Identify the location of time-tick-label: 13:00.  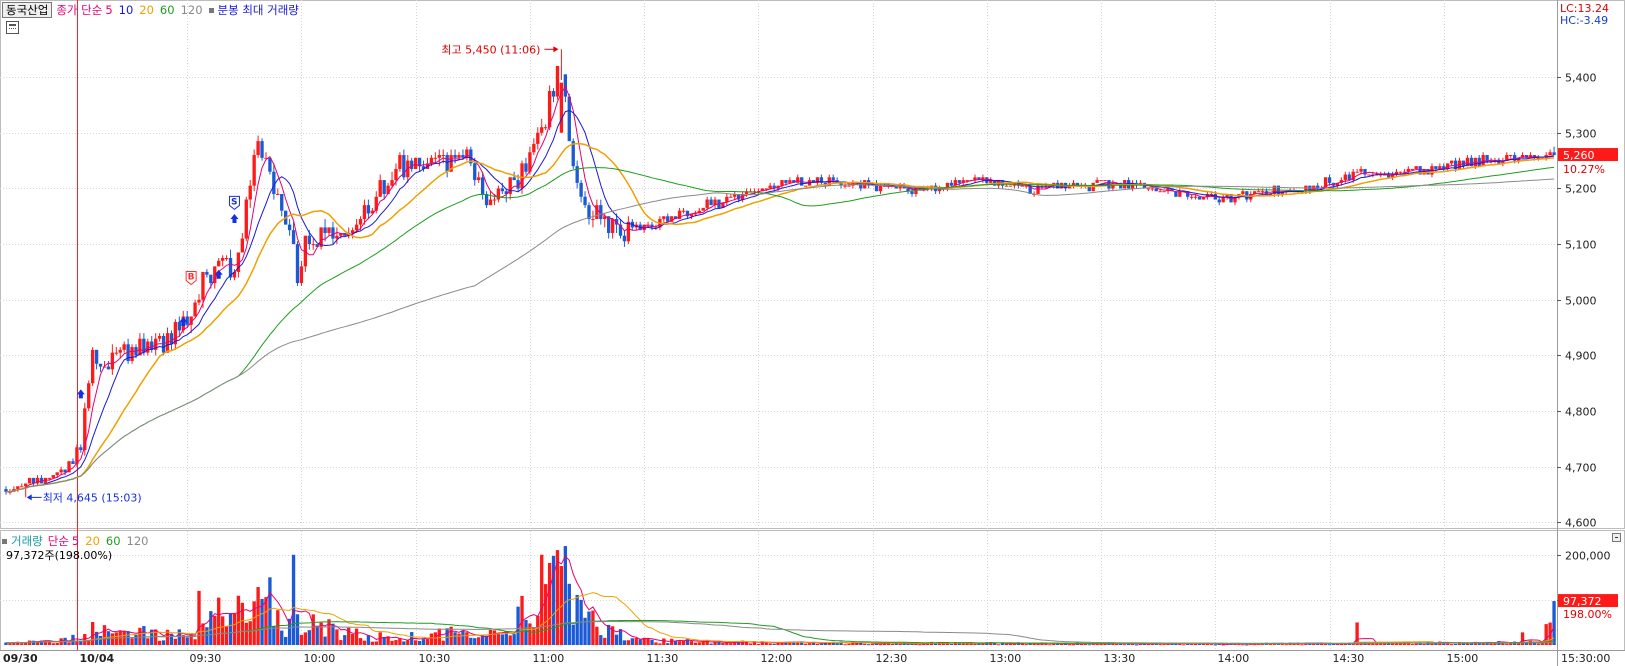
(1006, 658).